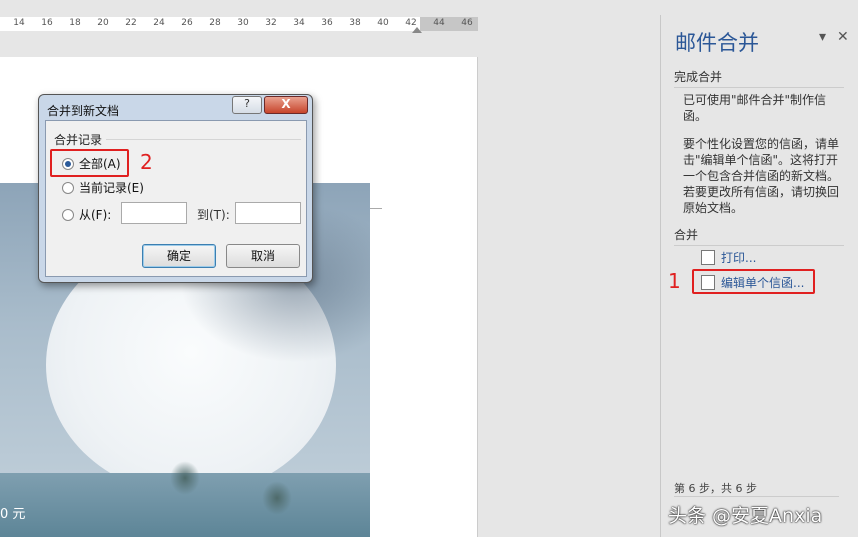 The image size is (858, 537). Describe the element at coordinates (103, 23) in the screenshot. I see `ruler-tick: 20` at that location.